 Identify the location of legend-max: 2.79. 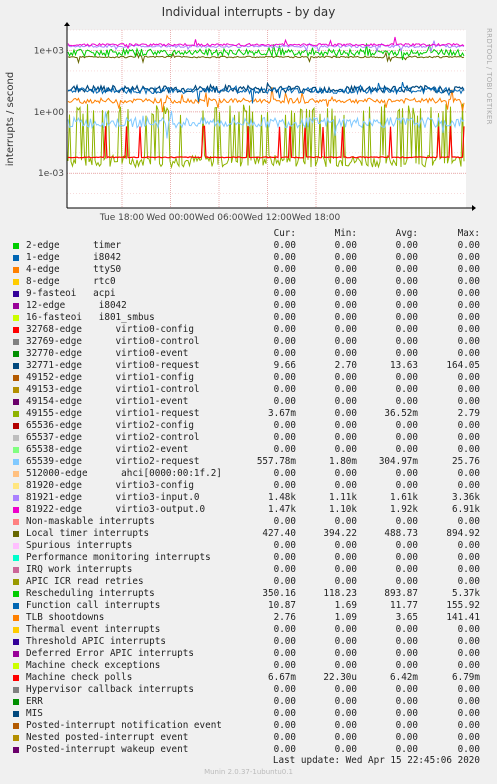
(468, 413).